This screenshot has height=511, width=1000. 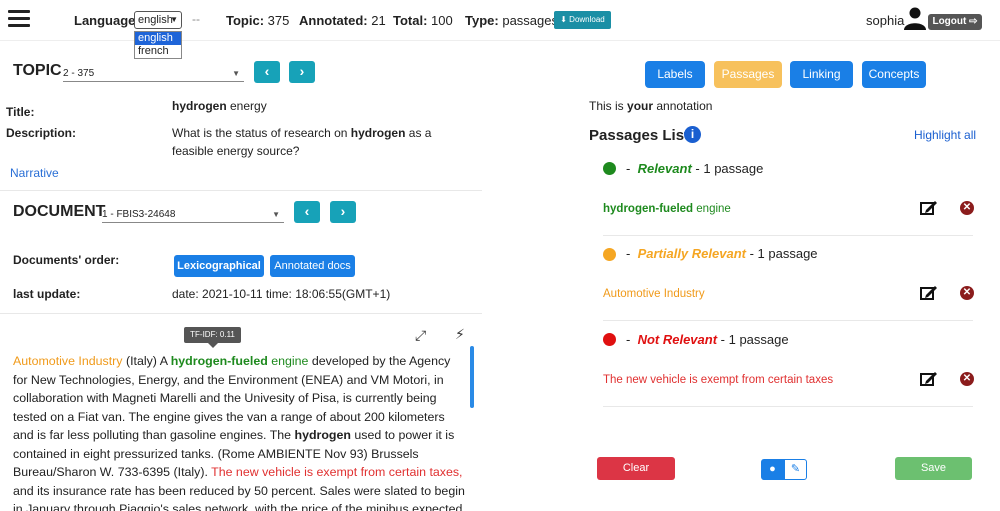 I want to click on title-keyword: hydrogen, so click(x=199, y=106).